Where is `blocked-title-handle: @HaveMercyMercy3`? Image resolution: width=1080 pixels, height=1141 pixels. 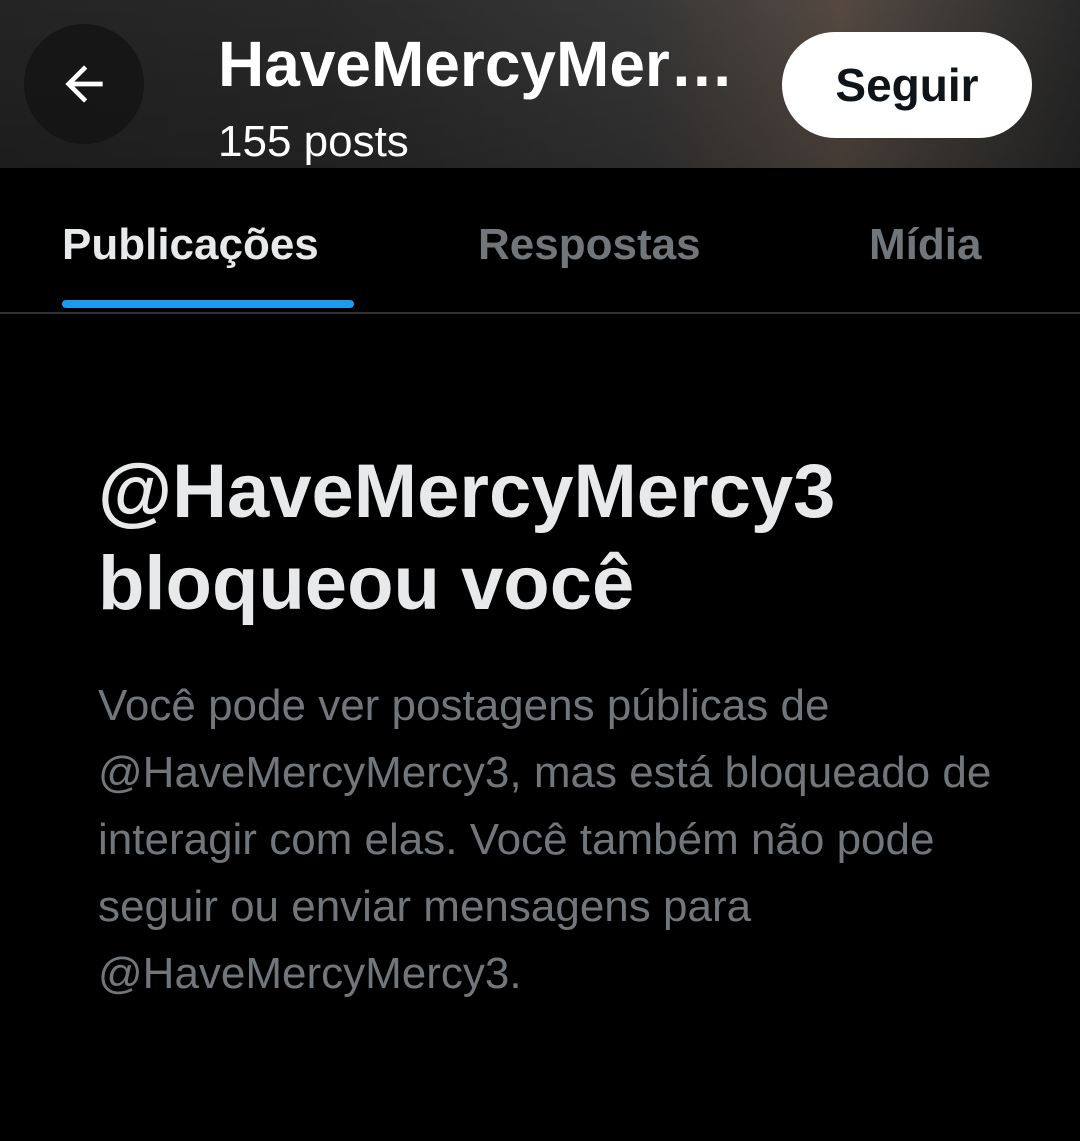
blocked-title-handle: @HaveMercyMercy3 is located at coordinates (467, 491).